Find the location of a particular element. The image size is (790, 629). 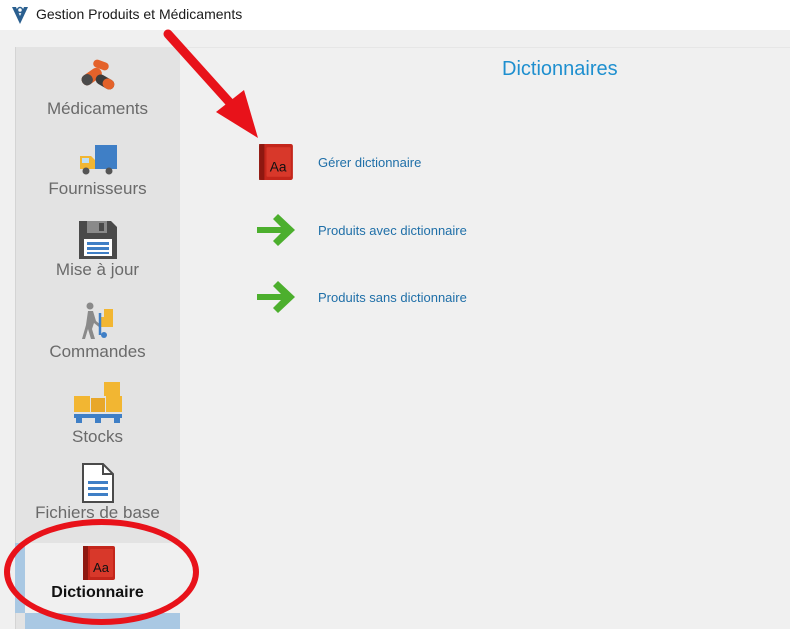

sidebar-item-mise-a-jour: Mise à jour is located at coordinates (97, 253).